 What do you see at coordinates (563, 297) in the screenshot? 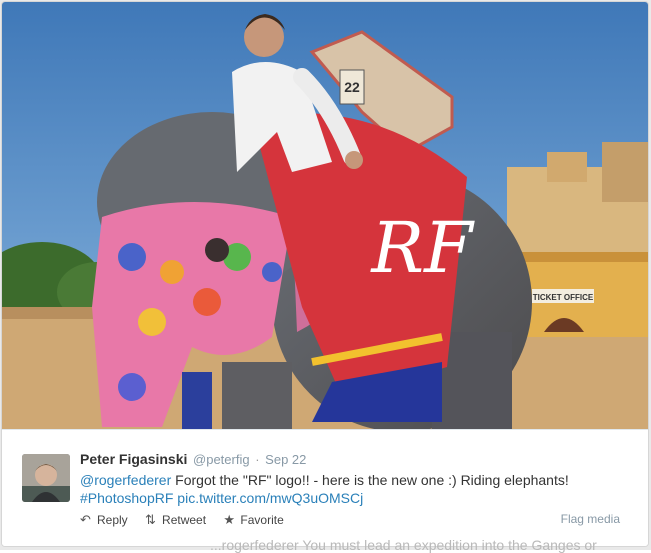
I see `ticket-office-text: TICKET OFFICE` at bounding box center [563, 297].